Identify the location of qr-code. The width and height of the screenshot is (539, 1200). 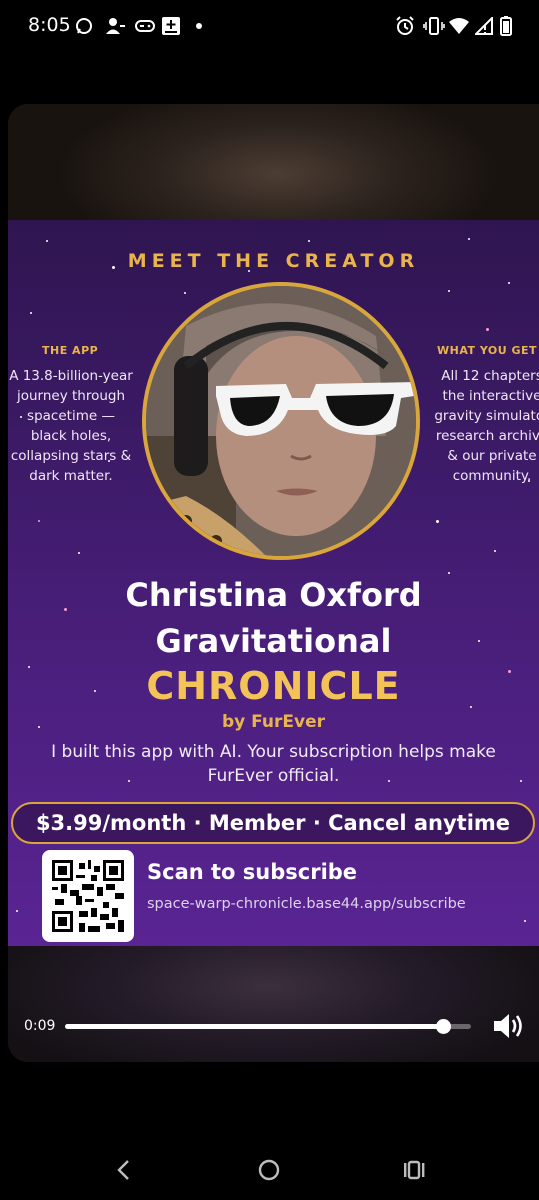
(88, 896).